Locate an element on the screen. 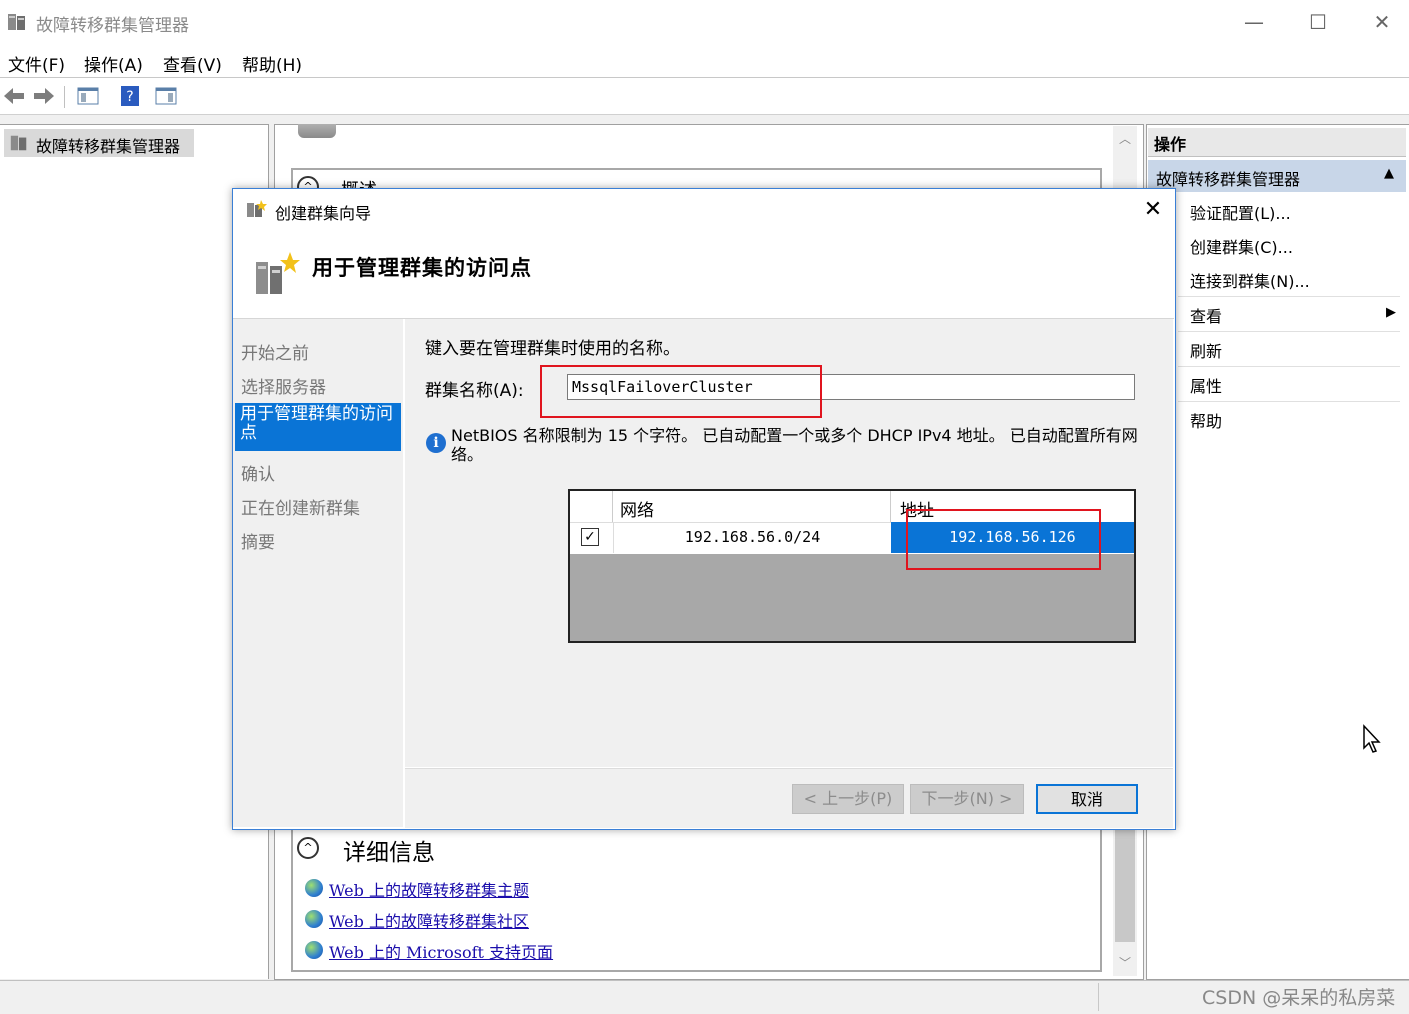 This screenshot has width=1409, height=1014. action-view: 查看 is located at coordinates (1206, 315).